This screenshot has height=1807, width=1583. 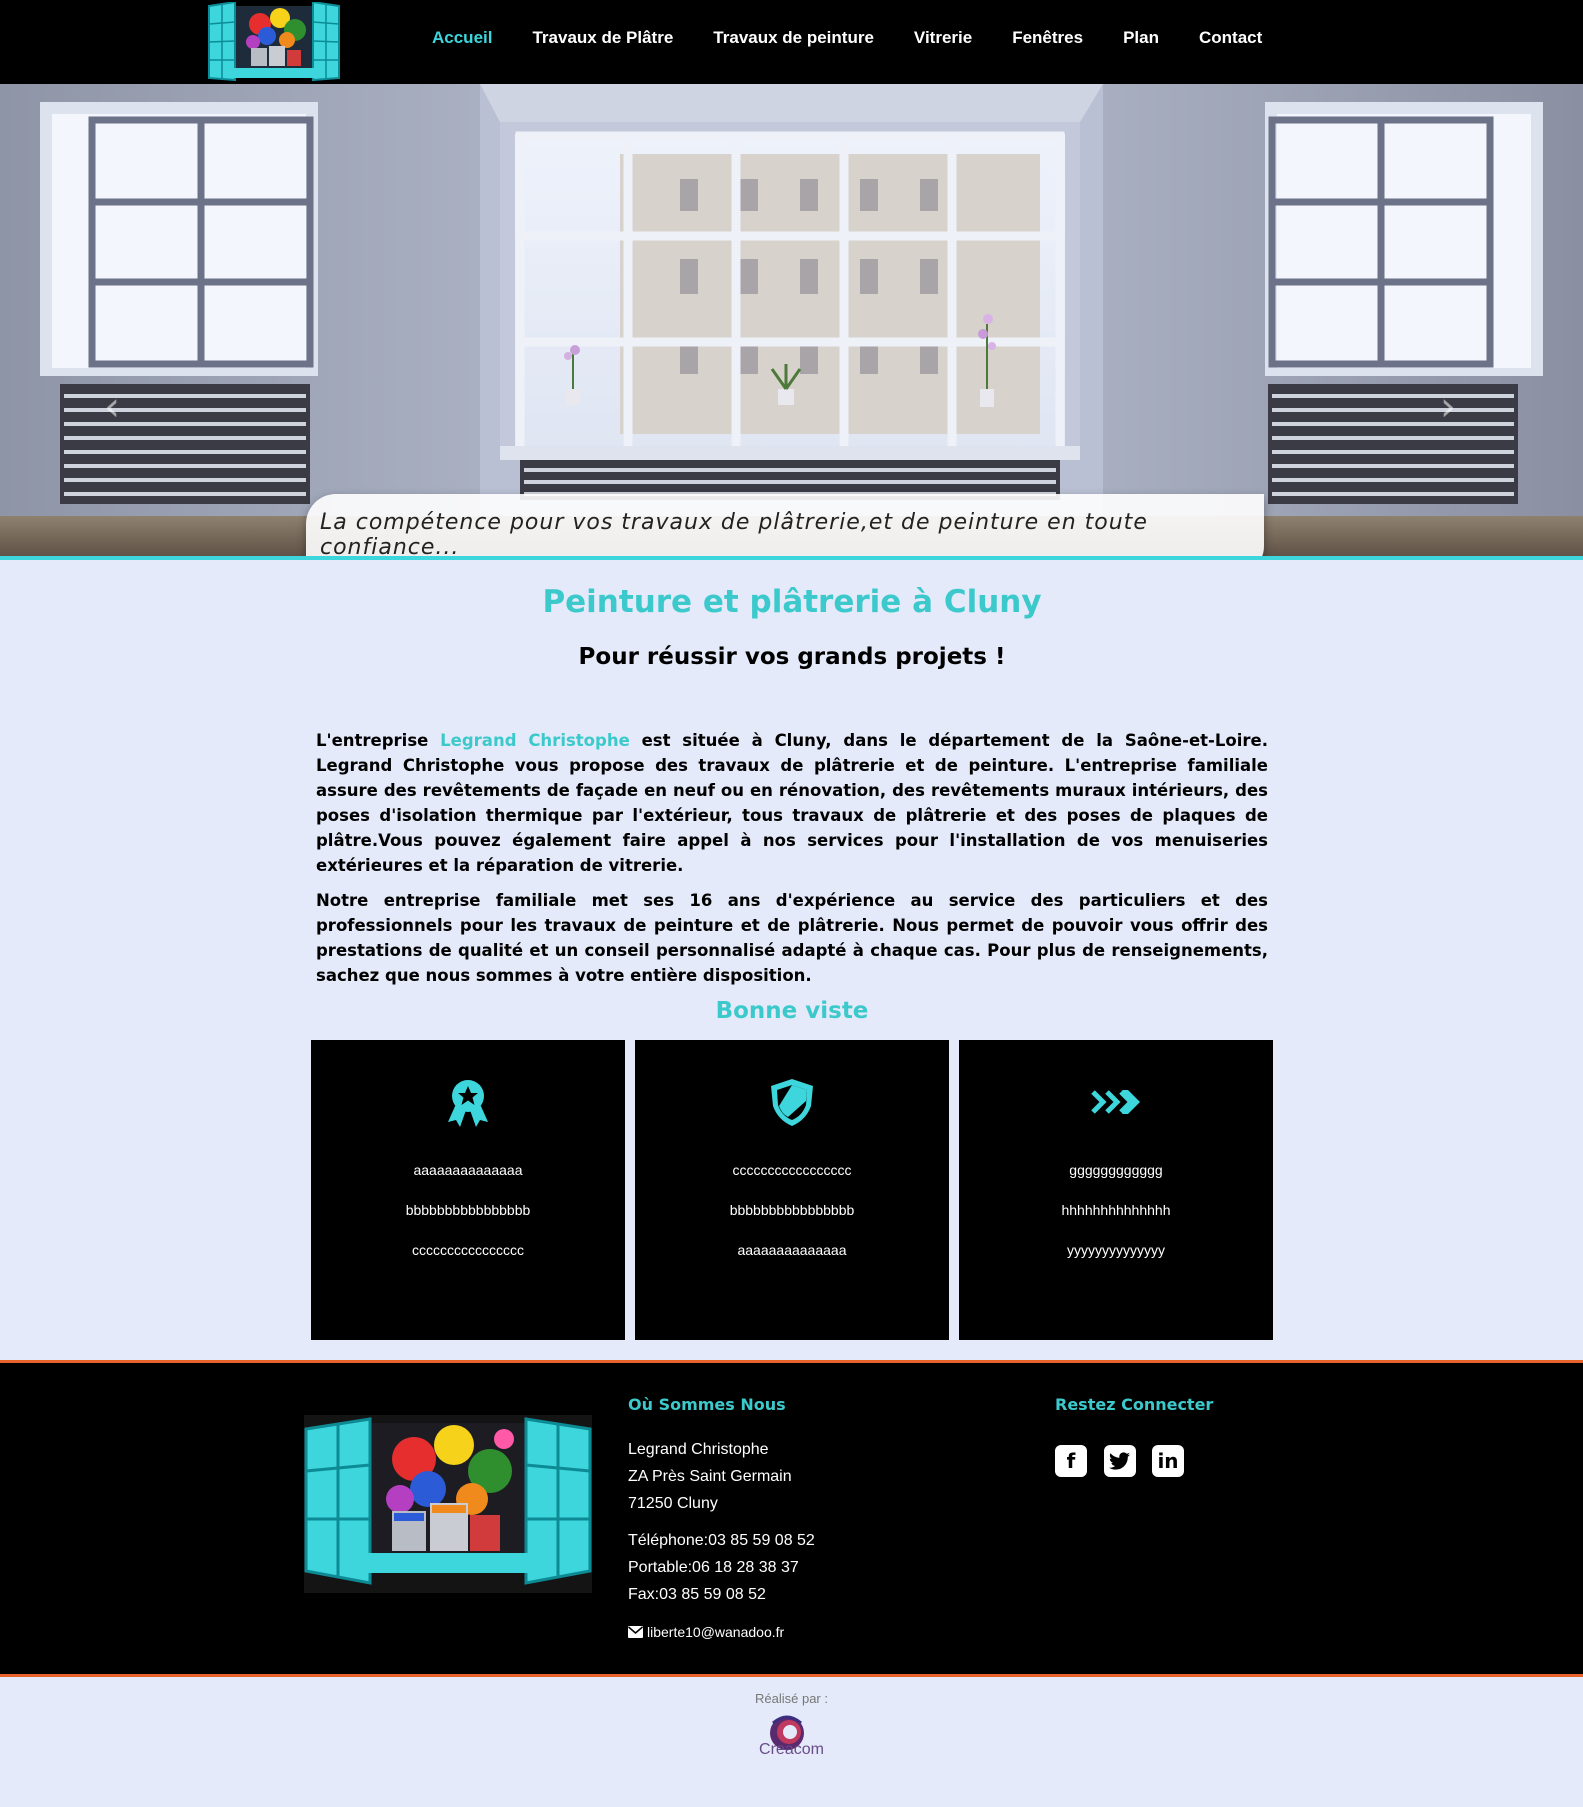 What do you see at coordinates (112, 407) in the screenshot?
I see `chevron-left-icon: ‹` at bounding box center [112, 407].